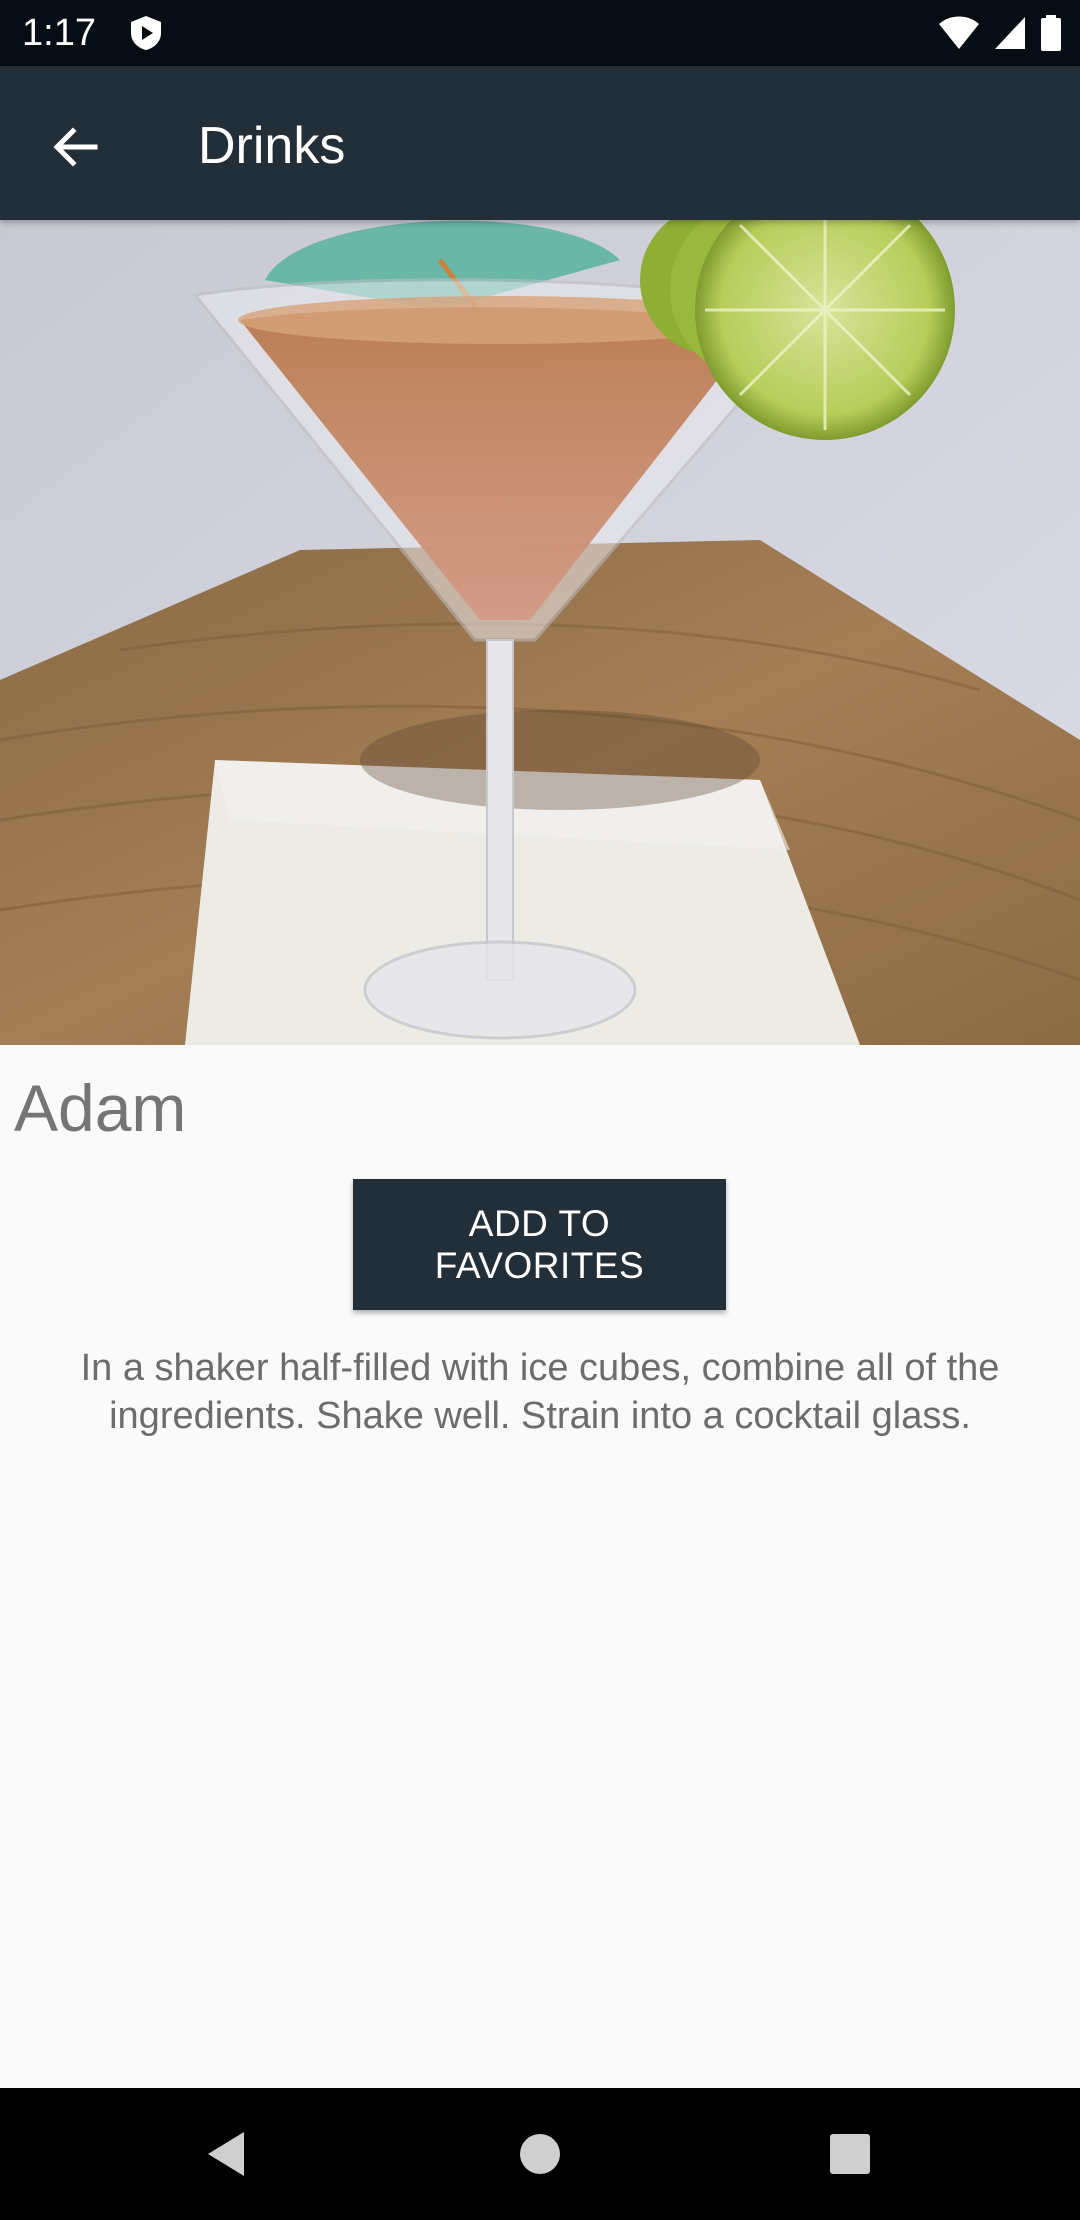  I want to click on back-button, so click(75, 147).